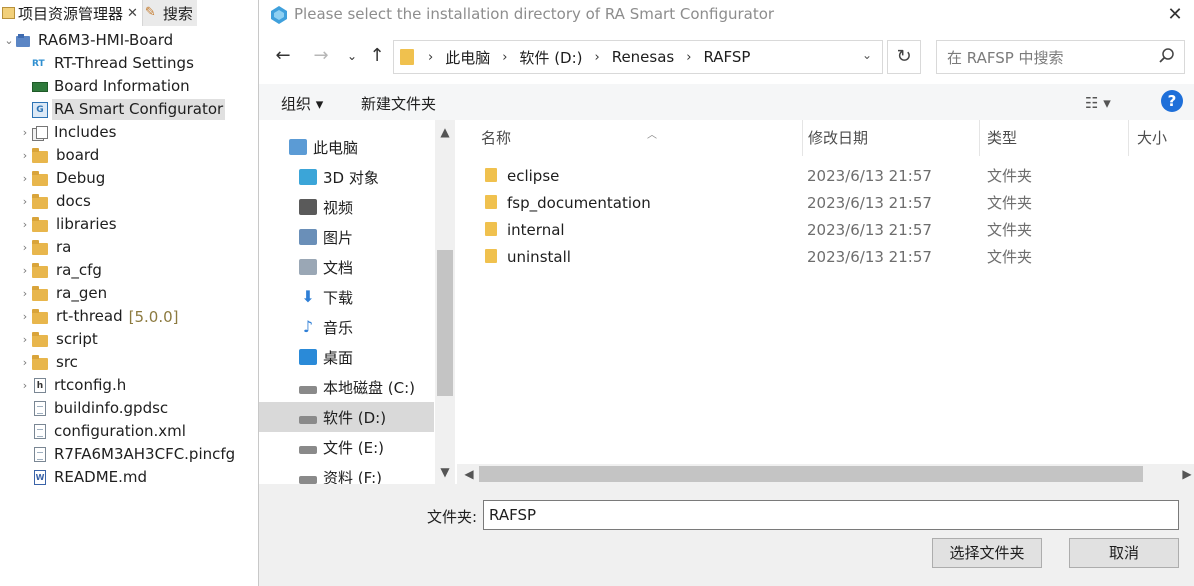 Image resolution: width=1194 pixels, height=586 pixels. I want to click on tree-item: › script, so click(131, 339).